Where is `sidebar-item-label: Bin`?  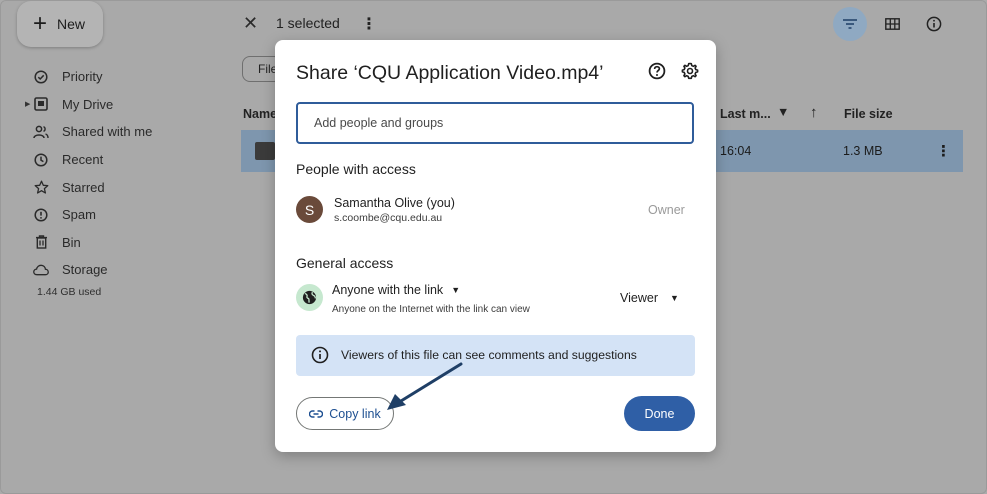
sidebar-item-label: Bin is located at coordinates (71, 242).